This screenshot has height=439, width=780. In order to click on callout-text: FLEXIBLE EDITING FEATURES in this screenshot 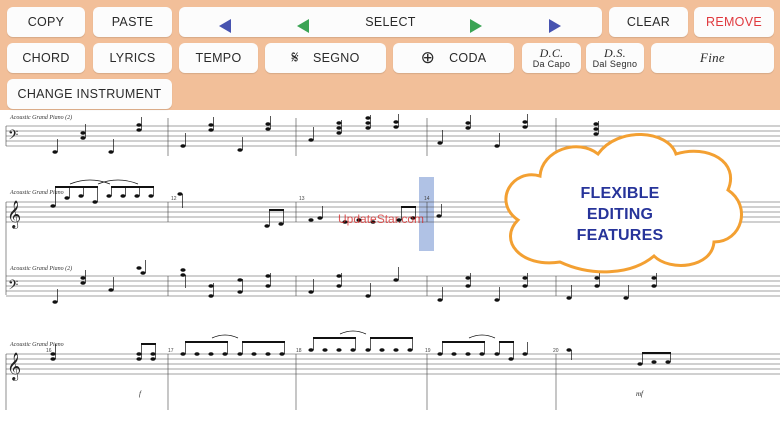, I will do `click(620, 214)`.